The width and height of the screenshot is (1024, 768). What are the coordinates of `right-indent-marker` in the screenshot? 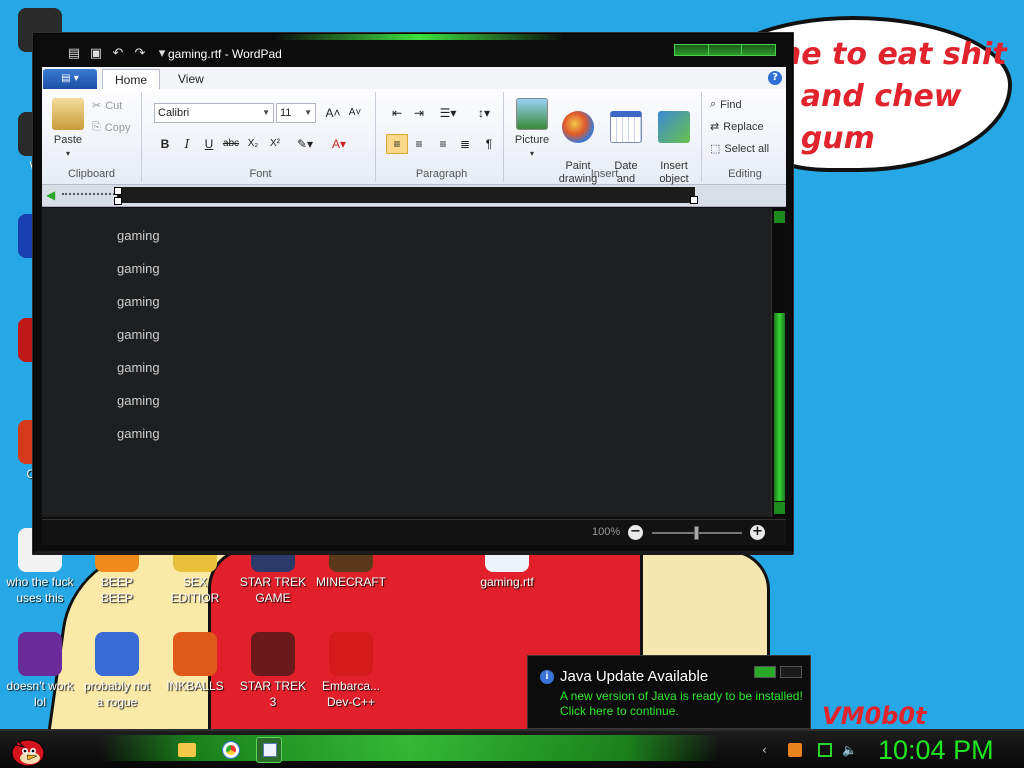 It's located at (694, 200).